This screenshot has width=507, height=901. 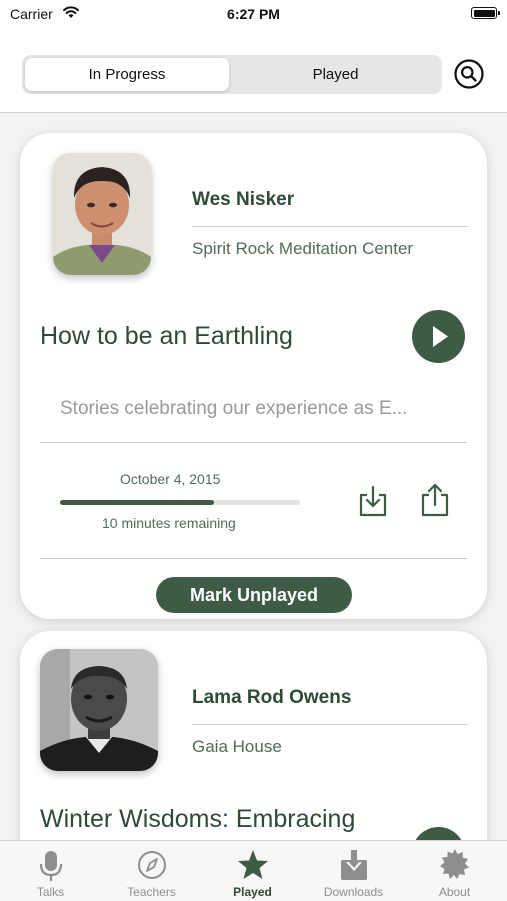 What do you see at coordinates (169, 523) in the screenshot?
I see `time-remaining: 10 minutes remaining` at bounding box center [169, 523].